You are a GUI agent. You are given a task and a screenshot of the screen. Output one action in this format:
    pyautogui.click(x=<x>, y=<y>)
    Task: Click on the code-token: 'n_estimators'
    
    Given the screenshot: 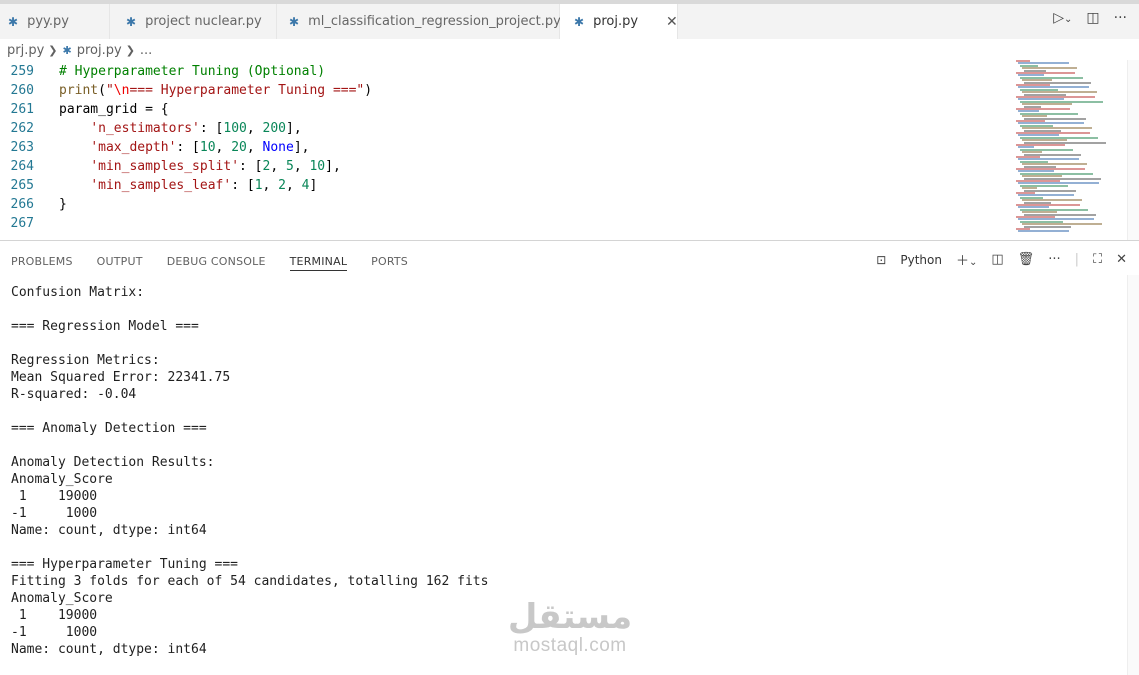 What is the action you would take?
    pyautogui.click(x=145, y=128)
    